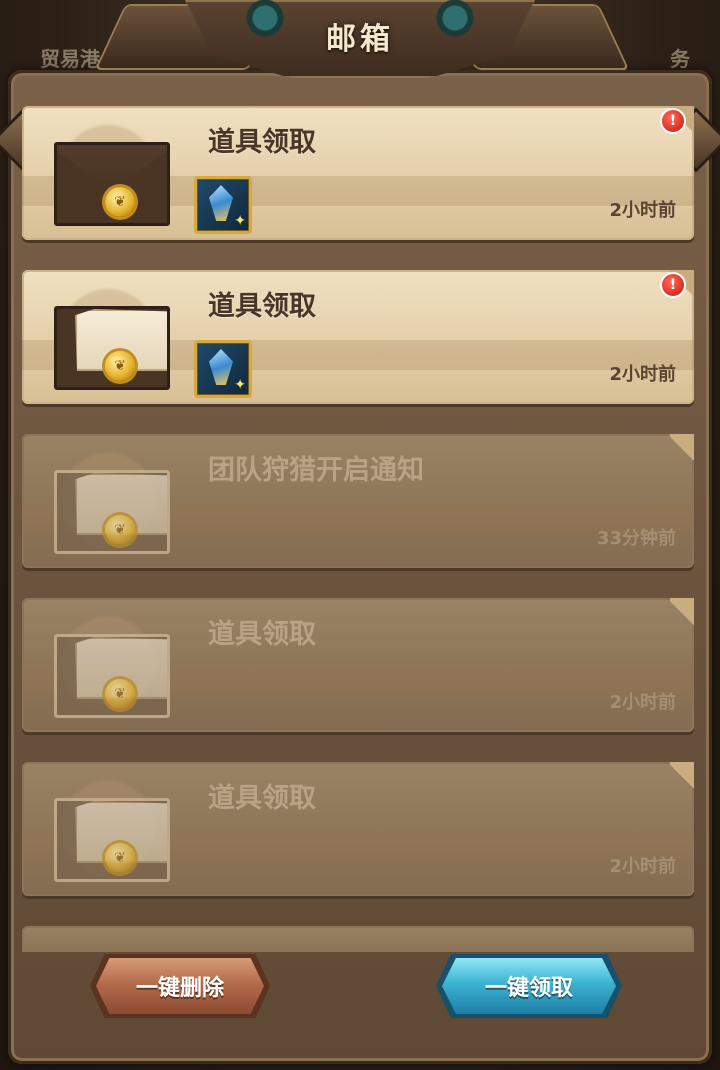 Image resolution: width=720 pixels, height=1070 pixels. Describe the element at coordinates (360, 39) in the screenshot. I see `page-title: 邮箱` at that location.